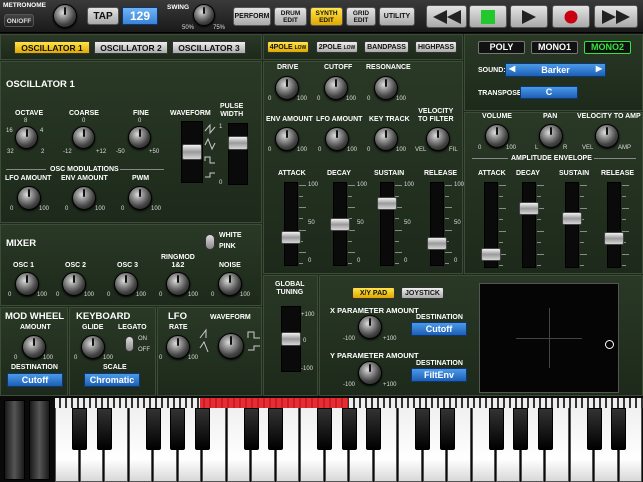  I want to click on xy-pad, so click(549, 338).